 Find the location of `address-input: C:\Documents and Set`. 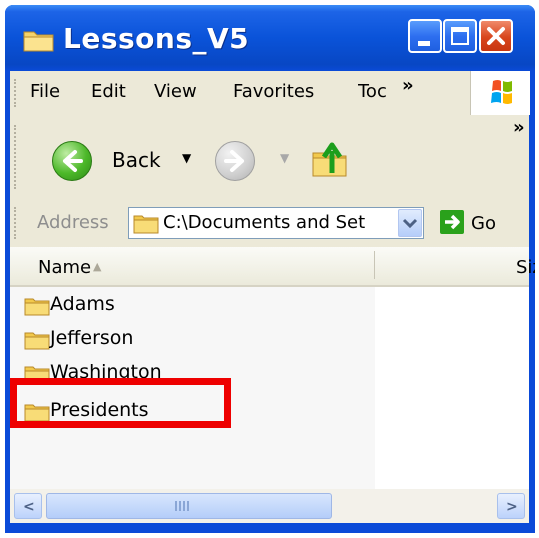

address-input: C:\Documents and Set is located at coordinates (276, 223).